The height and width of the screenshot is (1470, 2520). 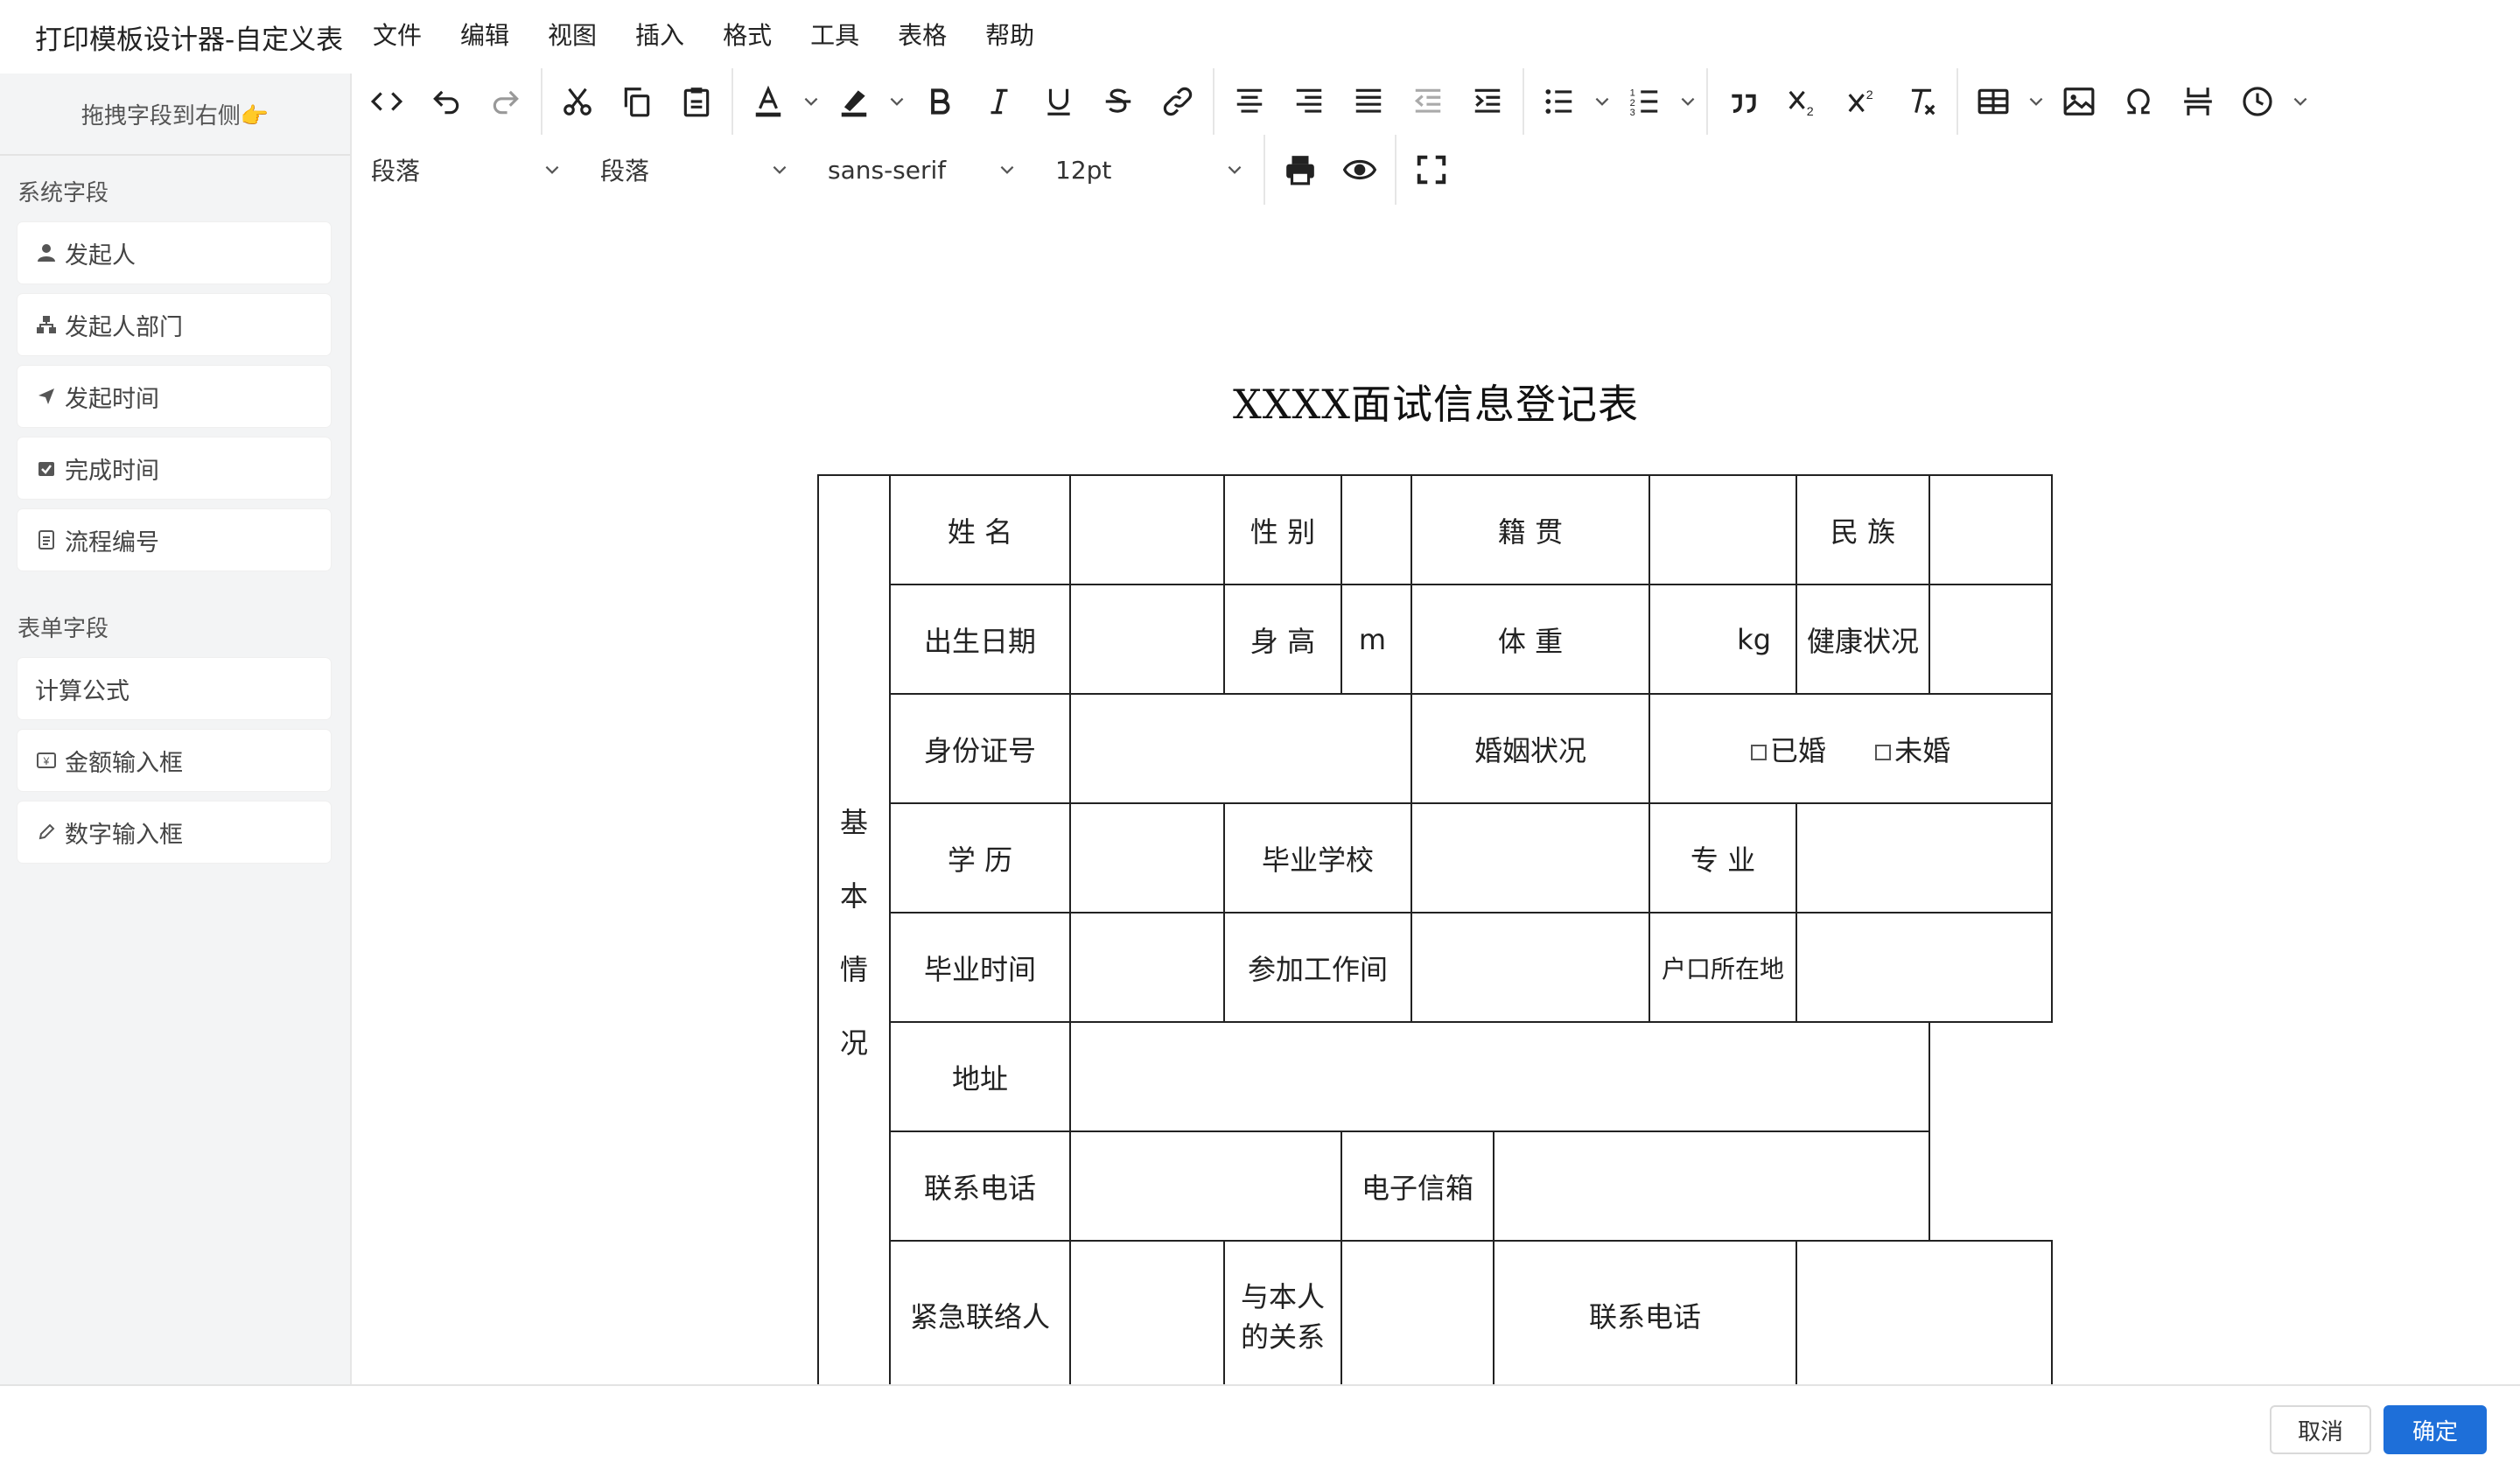 What do you see at coordinates (2300, 101) in the screenshot?
I see `datetime-dropdown` at bounding box center [2300, 101].